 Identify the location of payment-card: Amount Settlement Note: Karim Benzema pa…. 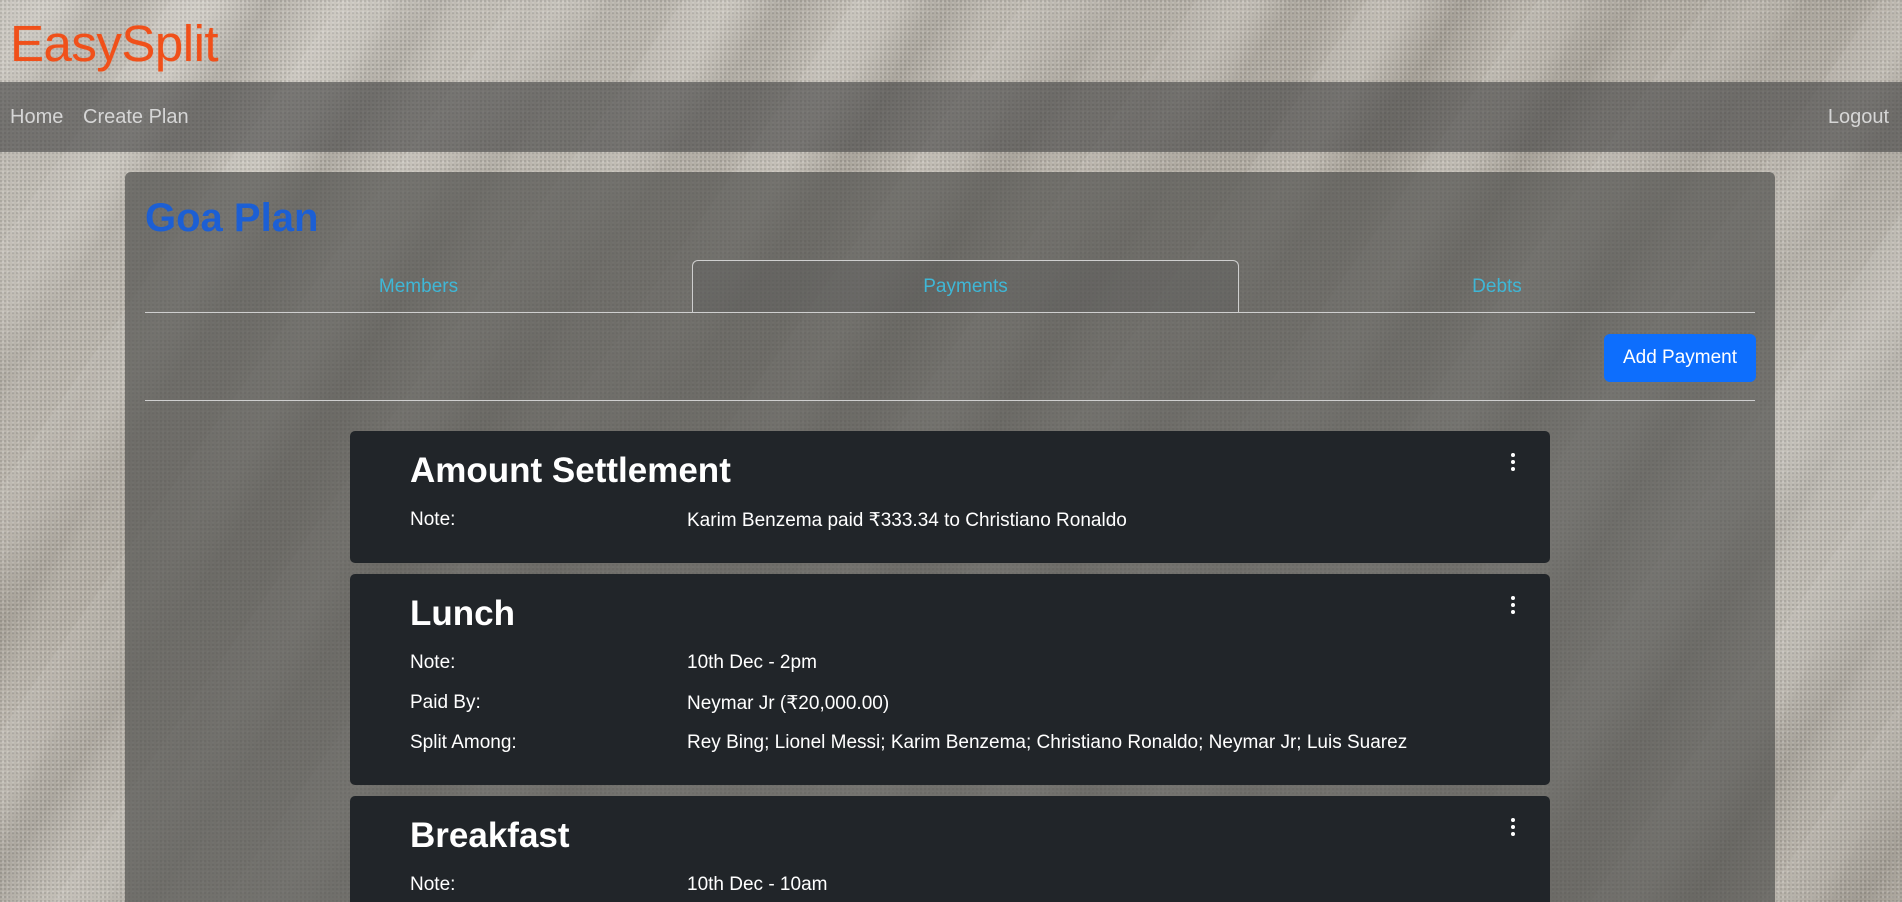
(950, 497).